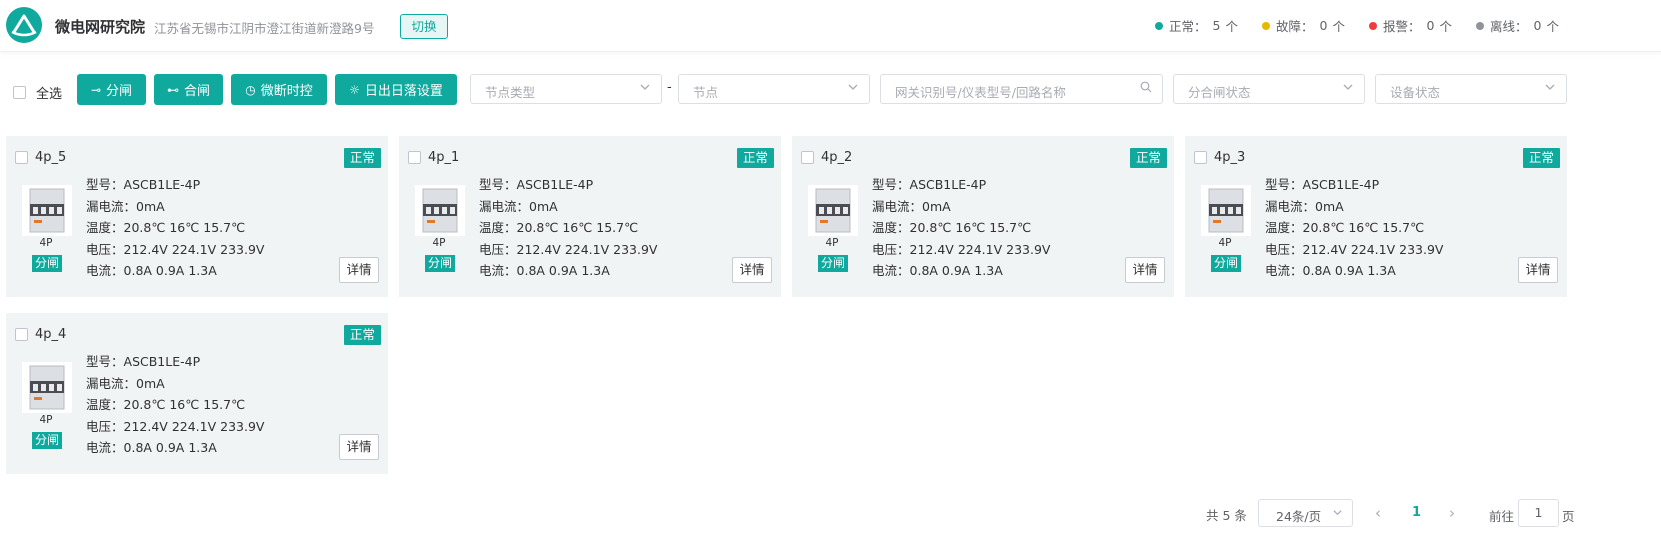  Describe the element at coordinates (1471, 89) in the screenshot. I see `device-state-select: 设备状态` at that location.